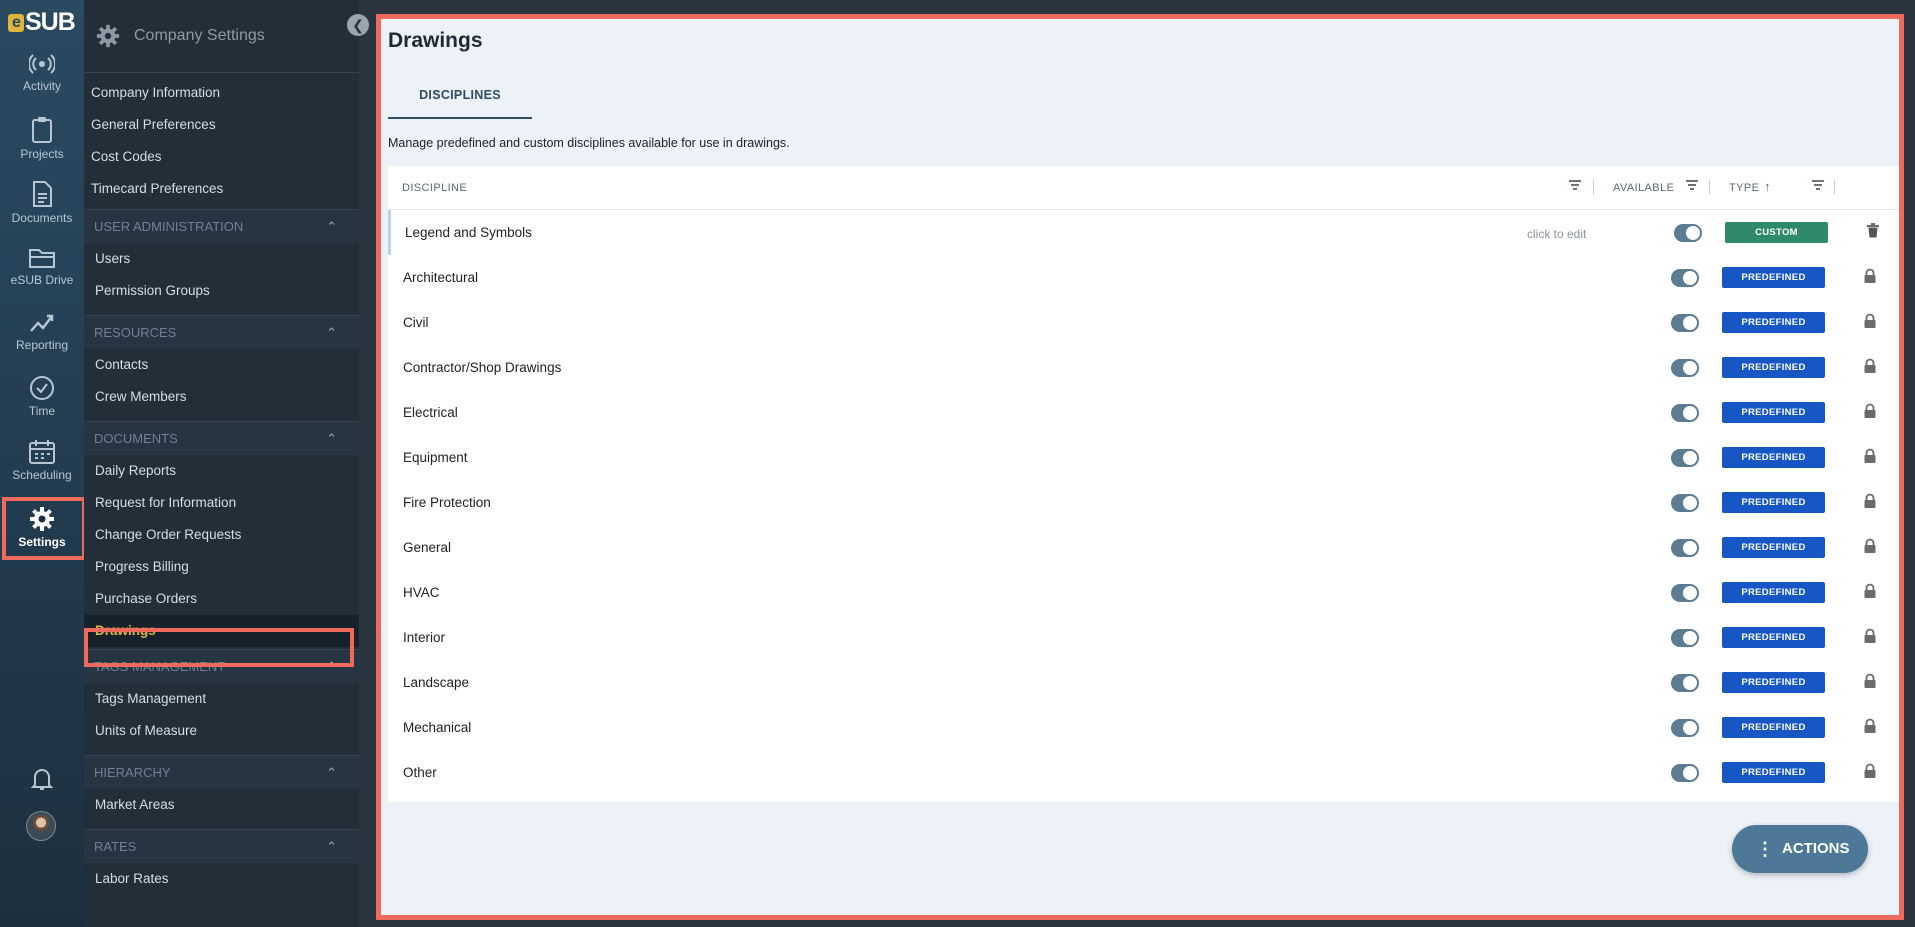  Describe the element at coordinates (424, 637) in the screenshot. I see `discipline-name: Interior` at that location.